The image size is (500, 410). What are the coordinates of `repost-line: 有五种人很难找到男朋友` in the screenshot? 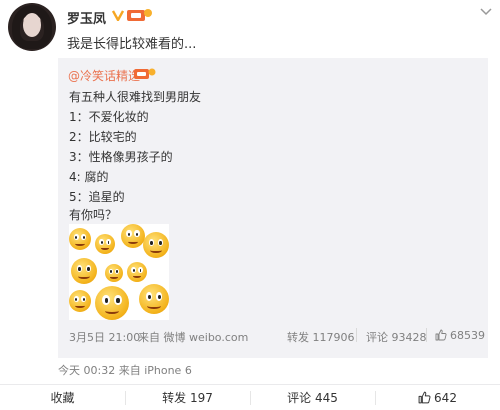 It's located at (135, 97).